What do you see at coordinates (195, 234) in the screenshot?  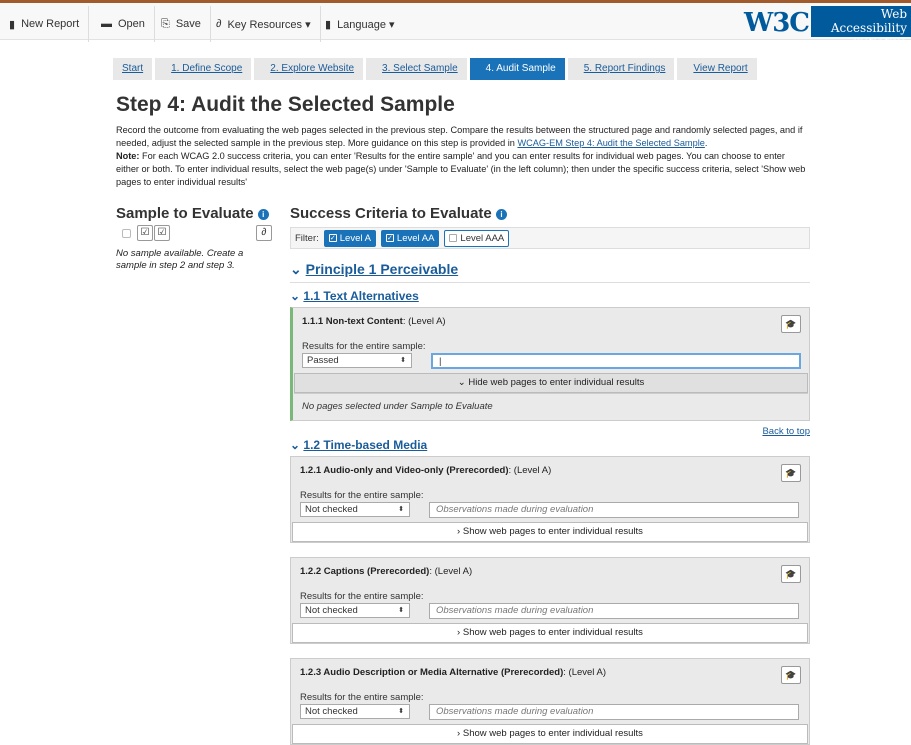 I see `sample-toolbar: ☑ ☑ ∂` at bounding box center [195, 234].